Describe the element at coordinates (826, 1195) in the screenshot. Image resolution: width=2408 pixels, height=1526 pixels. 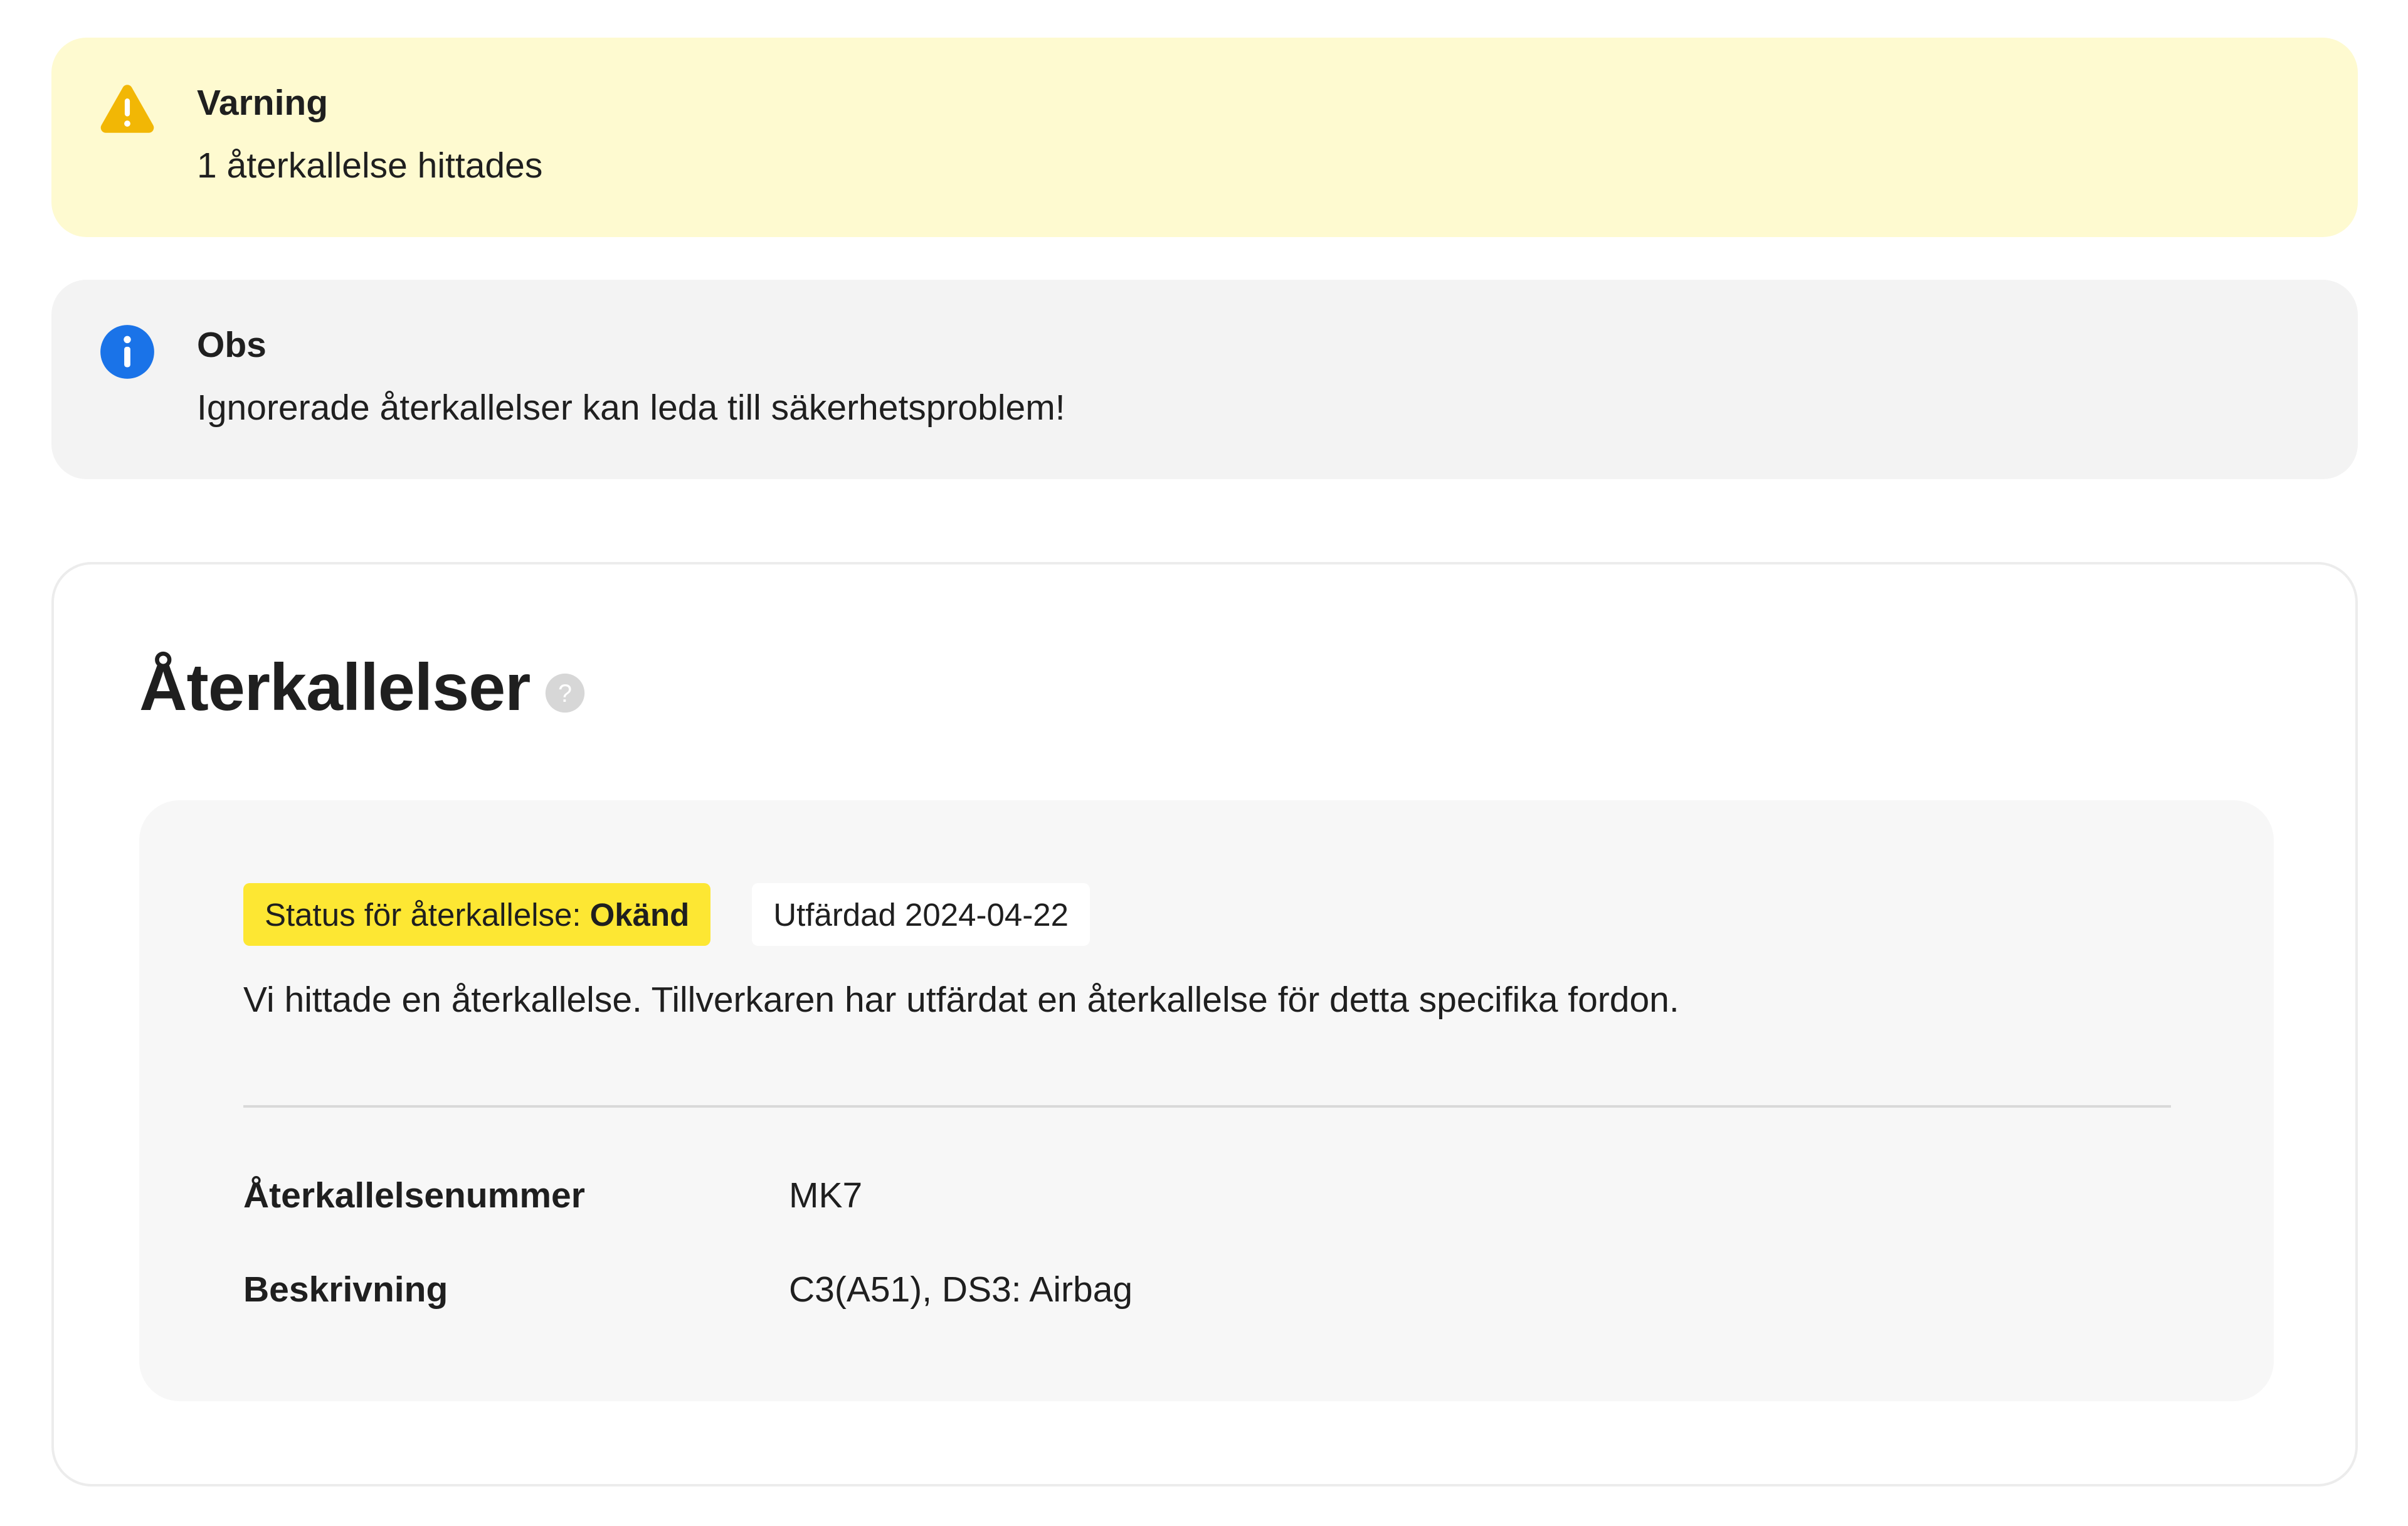
I see `detail-value: MK7` at that location.